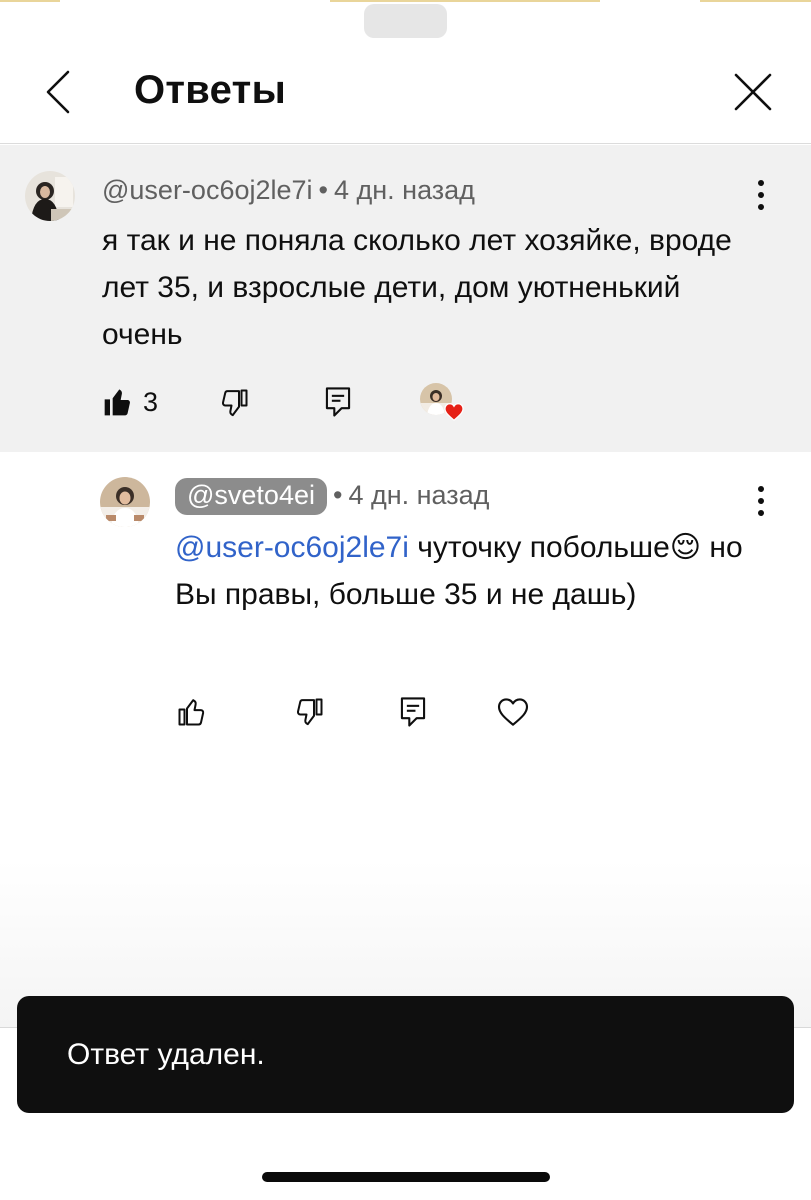  Describe the element at coordinates (454, 412) in the screenshot. I see `heart-filled-icon` at that location.